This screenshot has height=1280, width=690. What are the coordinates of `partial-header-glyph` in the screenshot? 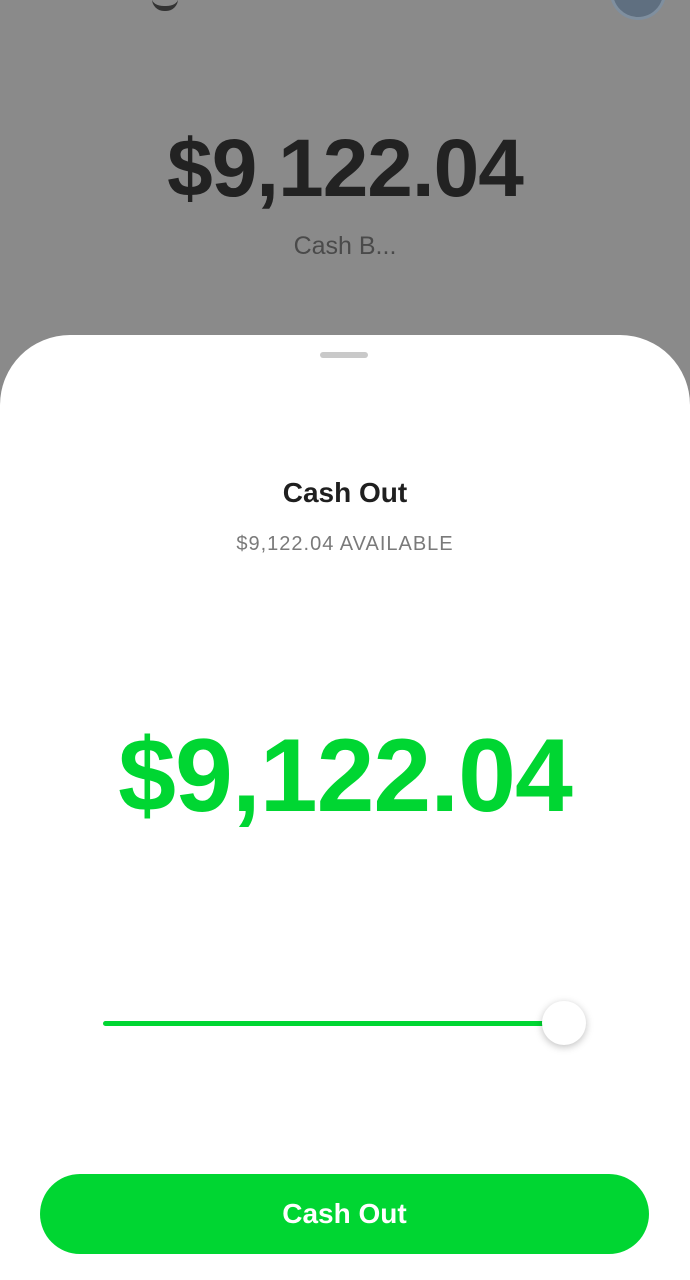 It's located at (165, 5).